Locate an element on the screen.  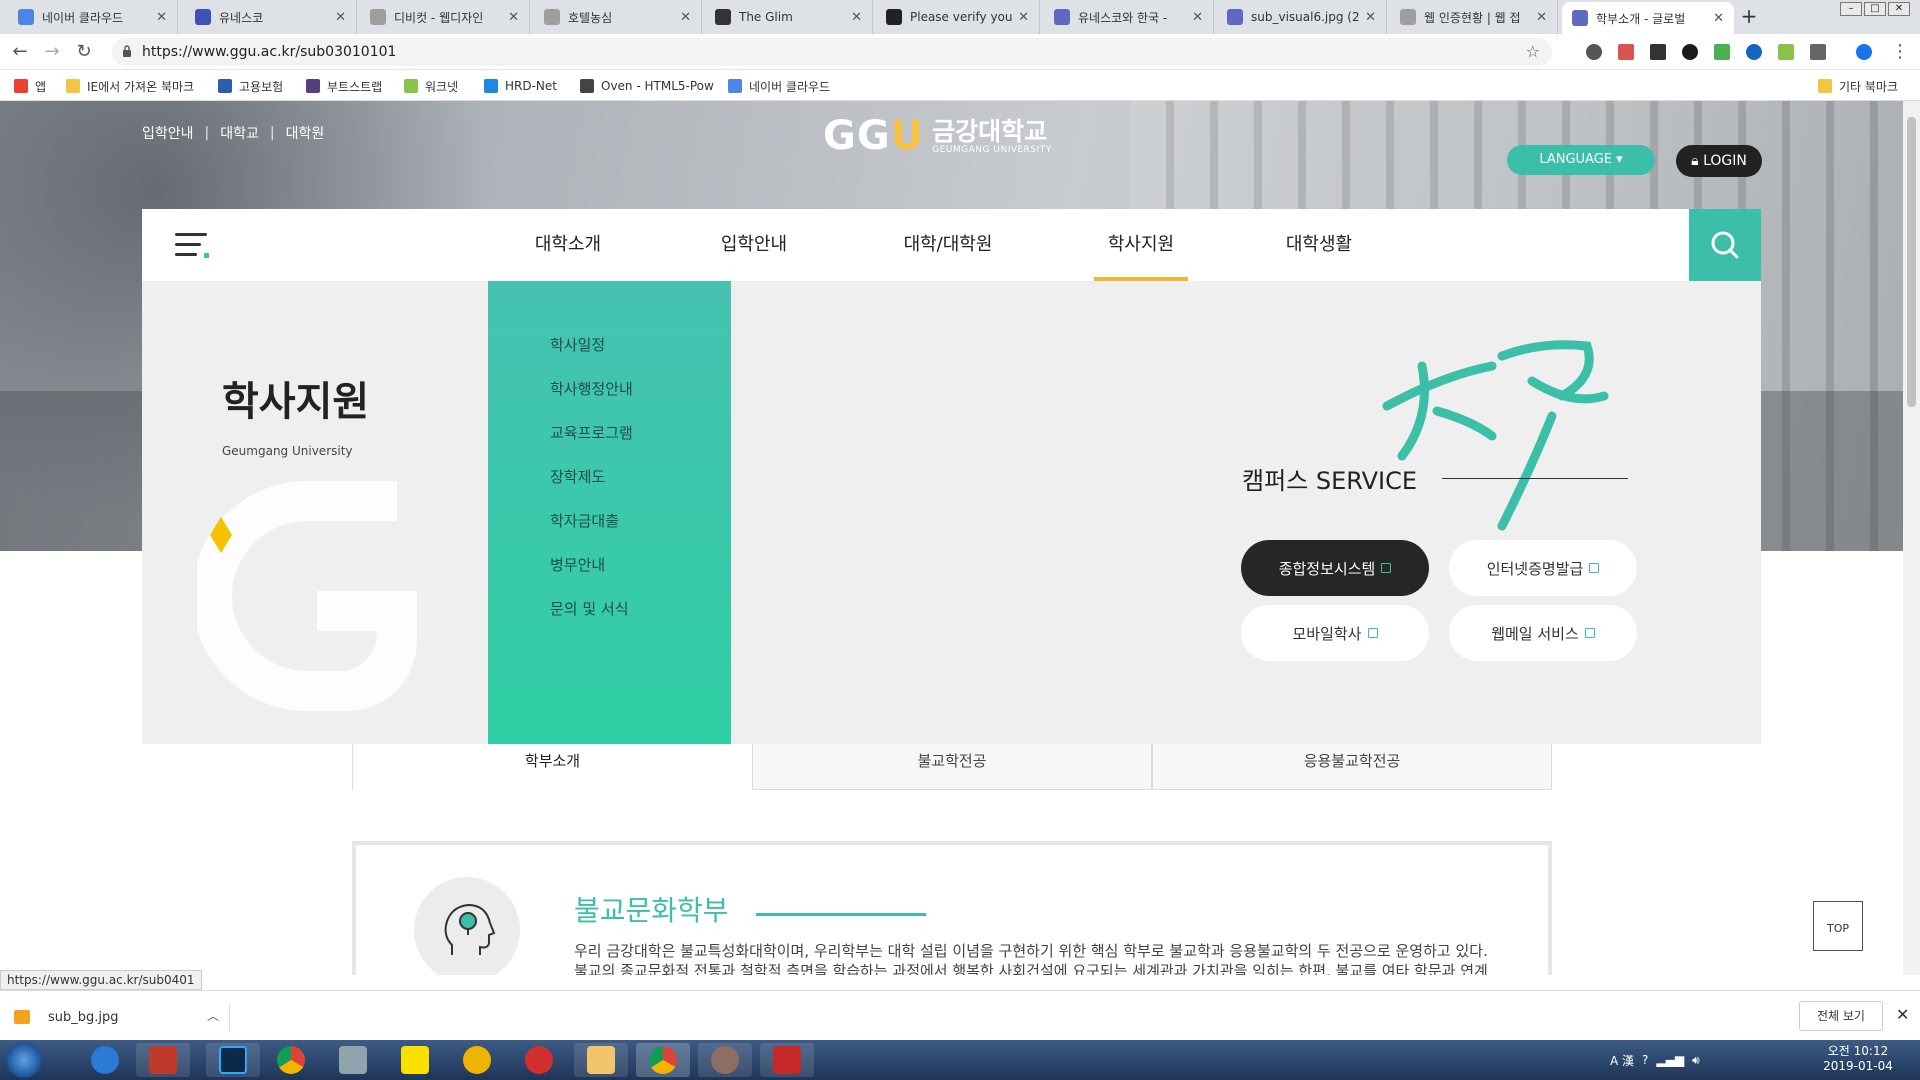
browser-tab: 학부소개 - 글로벌 ✕ is located at coordinates (1648, 18).